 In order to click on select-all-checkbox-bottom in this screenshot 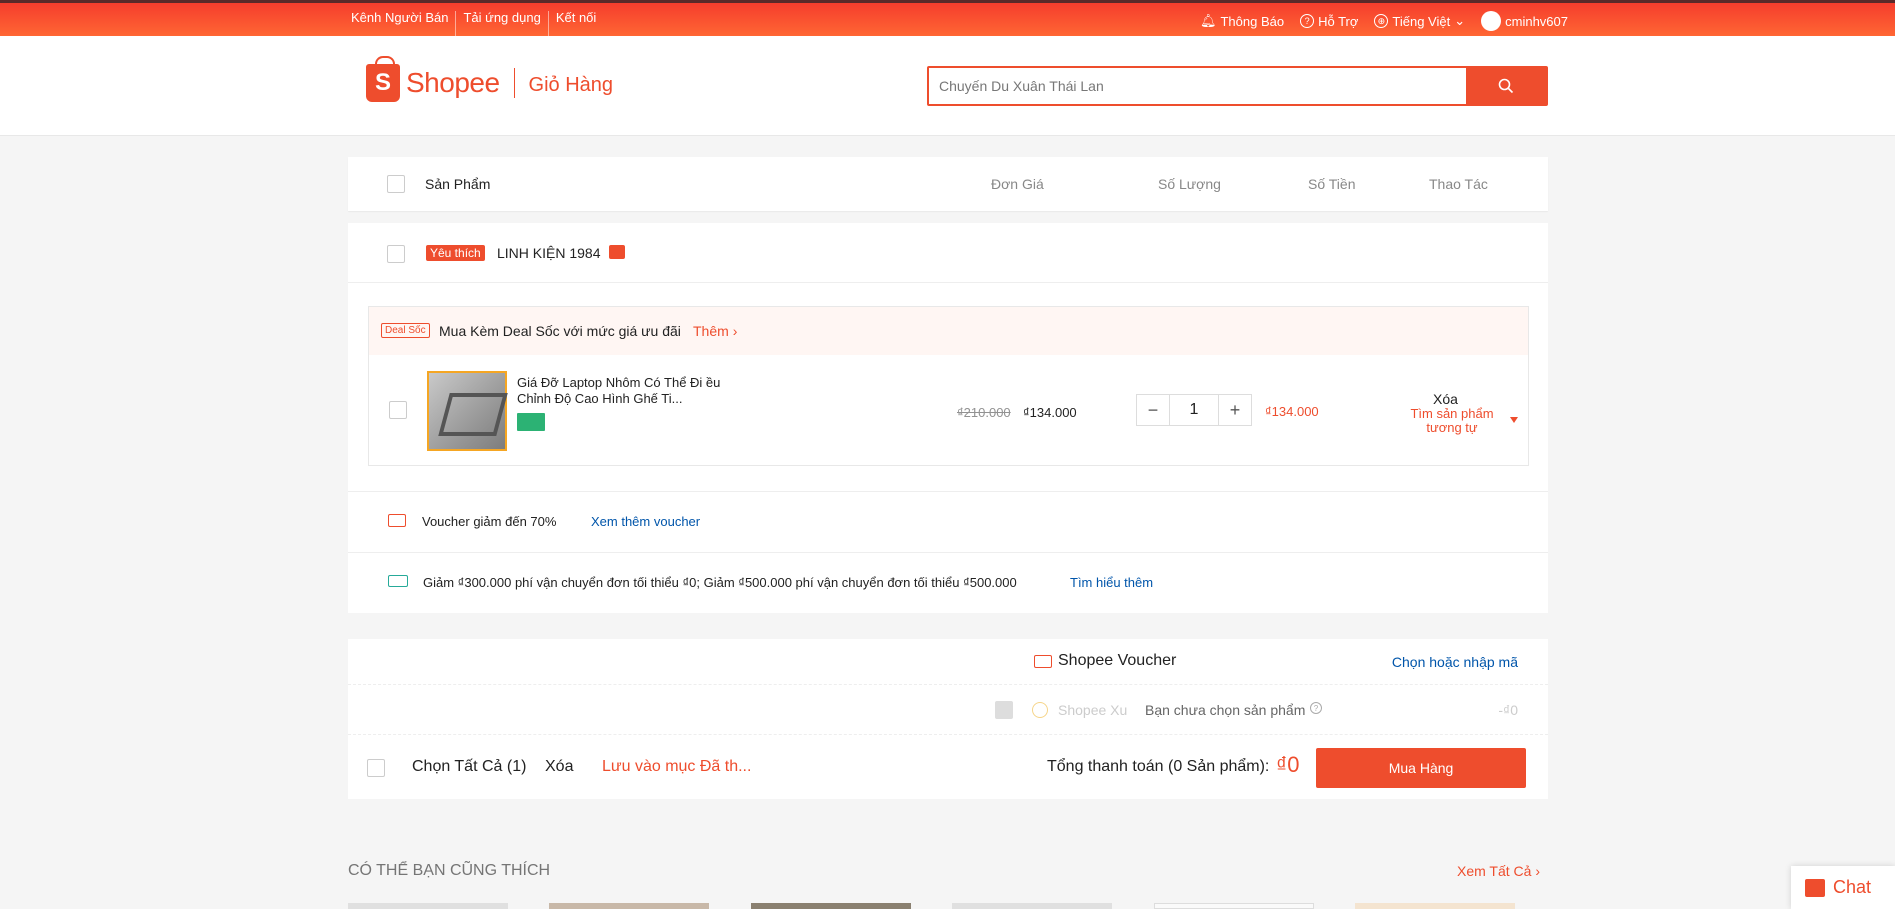, I will do `click(376, 768)`.